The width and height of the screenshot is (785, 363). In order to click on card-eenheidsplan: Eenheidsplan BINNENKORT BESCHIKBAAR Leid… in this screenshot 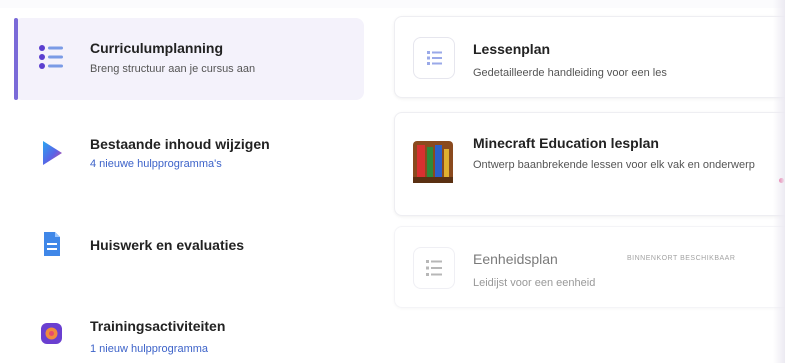, I will do `click(589, 267)`.